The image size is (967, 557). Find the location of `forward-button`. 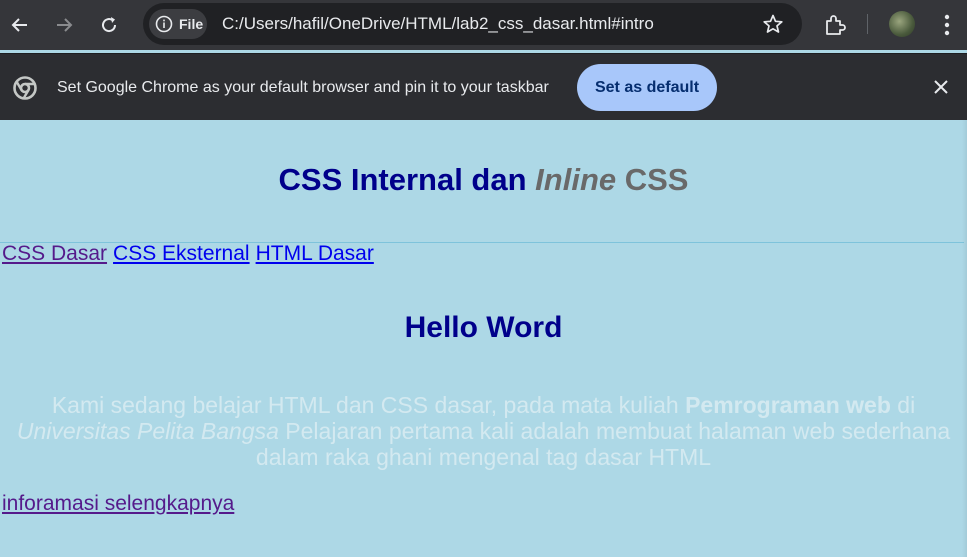

forward-button is located at coordinates (64, 25).